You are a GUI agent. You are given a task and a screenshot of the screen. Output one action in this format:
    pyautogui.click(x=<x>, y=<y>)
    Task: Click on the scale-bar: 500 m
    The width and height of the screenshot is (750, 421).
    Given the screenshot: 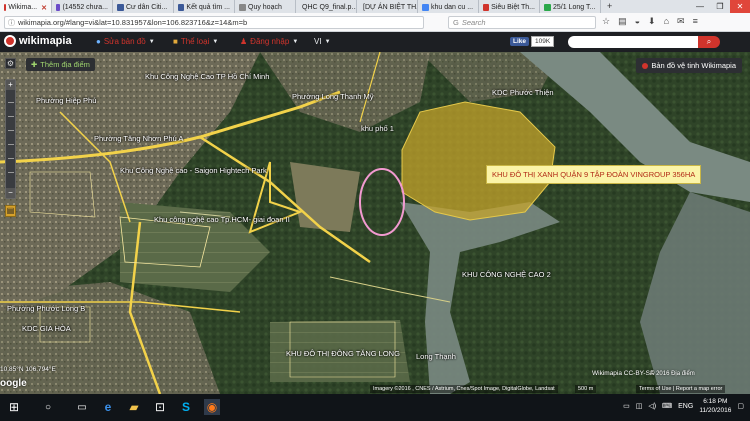 What is the action you would take?
    pyautogui.click(x=586, y=389)
    